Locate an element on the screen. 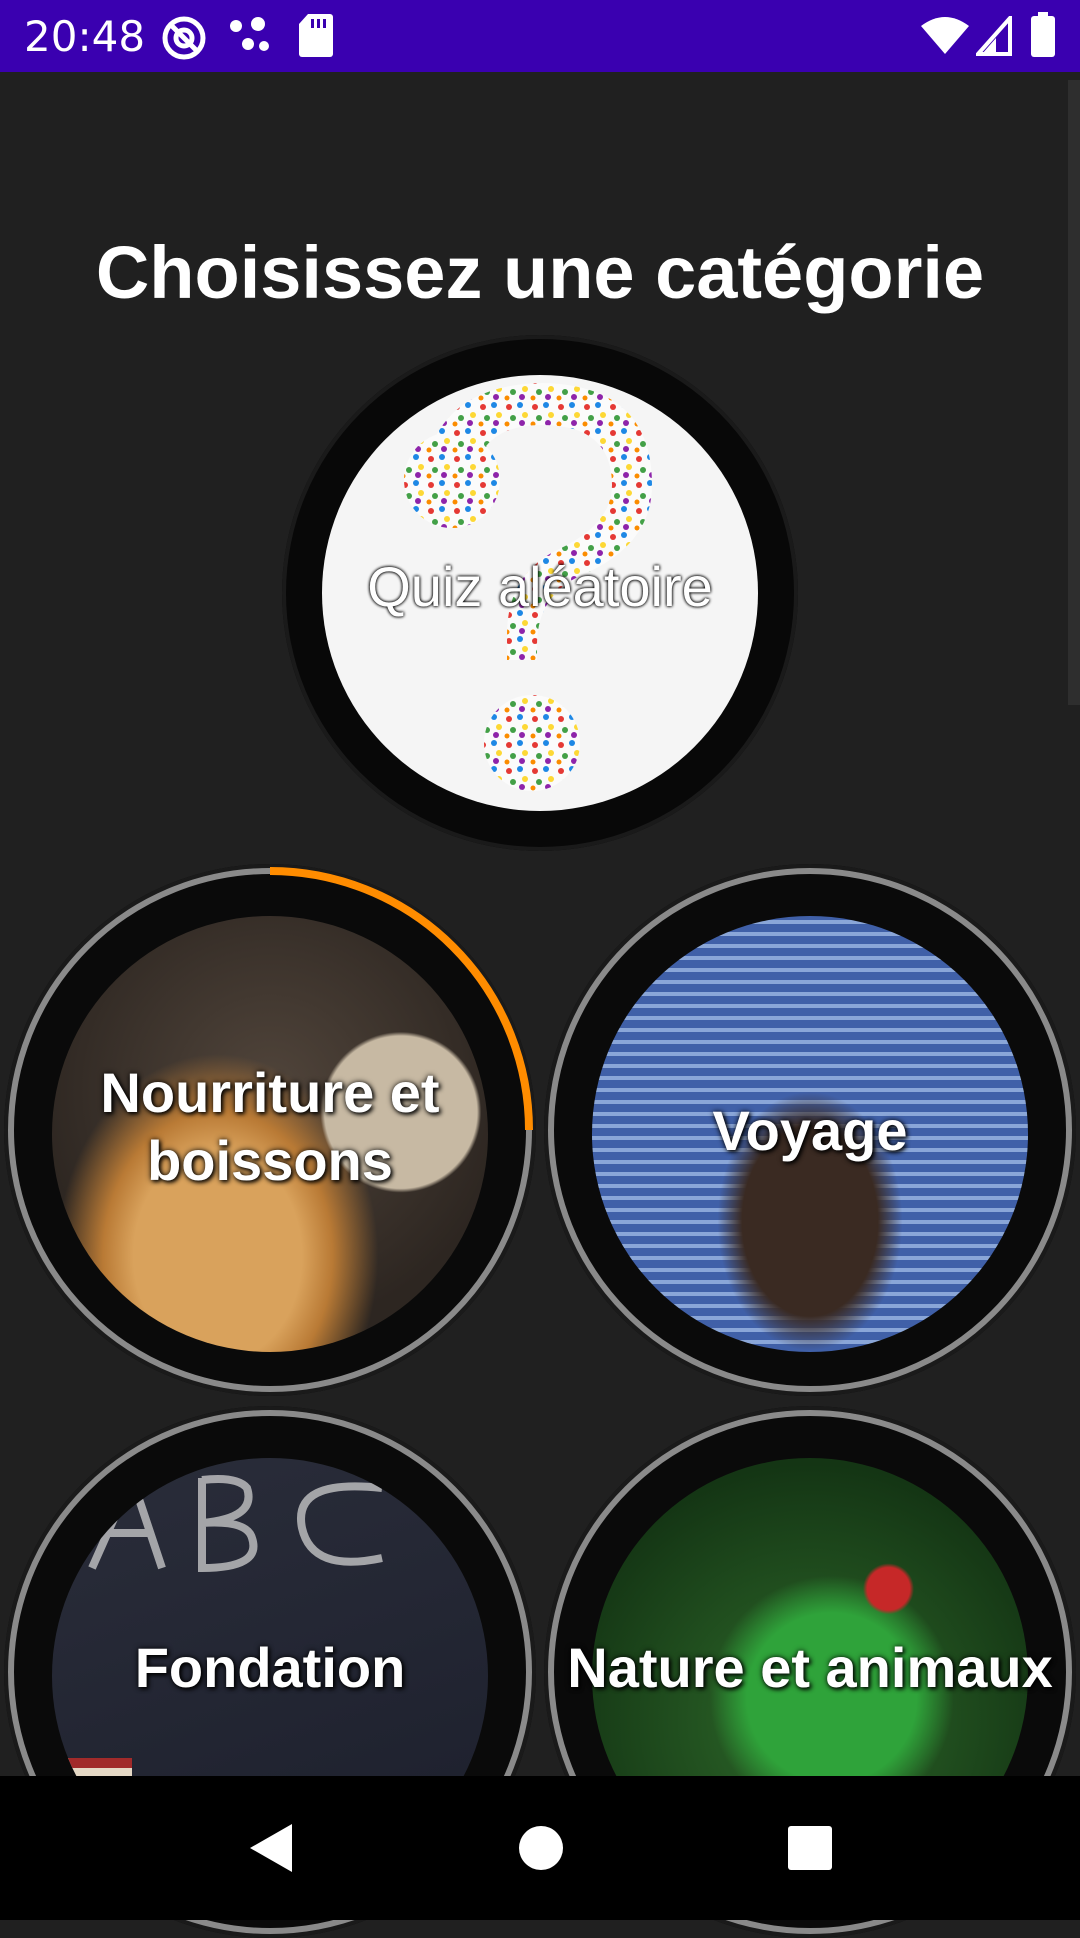 The image size is (1080, 1938). category-food-drinks: Nourriture et boissons is located at coordinates (270, 1130).